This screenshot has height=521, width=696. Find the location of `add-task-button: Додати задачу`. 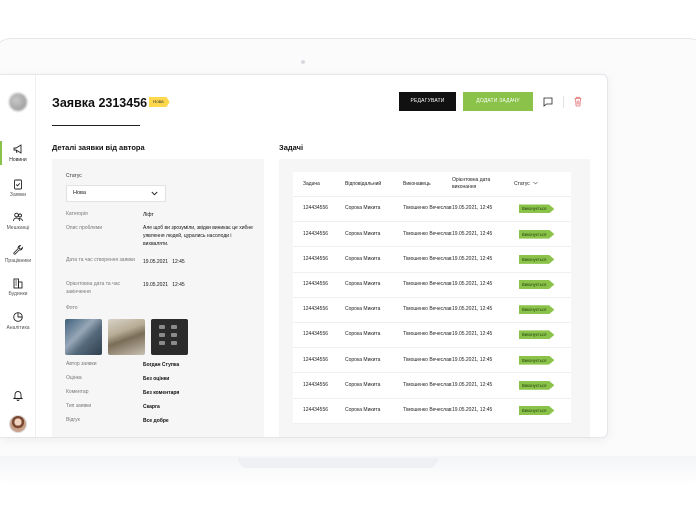

add-task-button: Додати задачу is located at coordinates (498, 101).